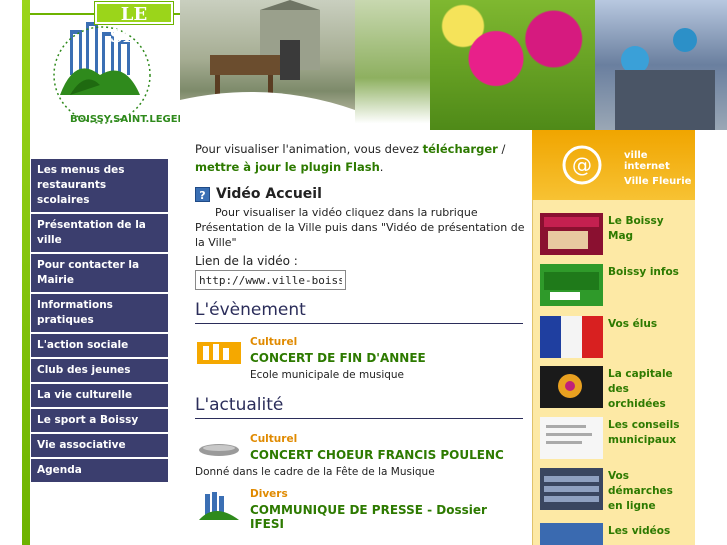 The height and width of the screenshot is (545, 727). I want to click on menu-item-club-jeunes: Club des jeunes, so click(99, 370).